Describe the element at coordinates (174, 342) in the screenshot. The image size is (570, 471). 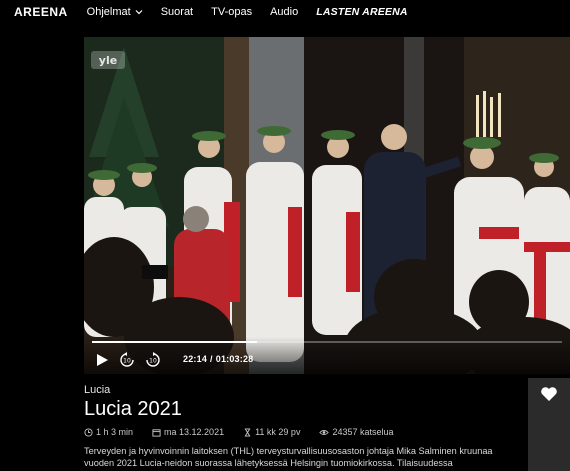
I see `progress-fill` at that location.